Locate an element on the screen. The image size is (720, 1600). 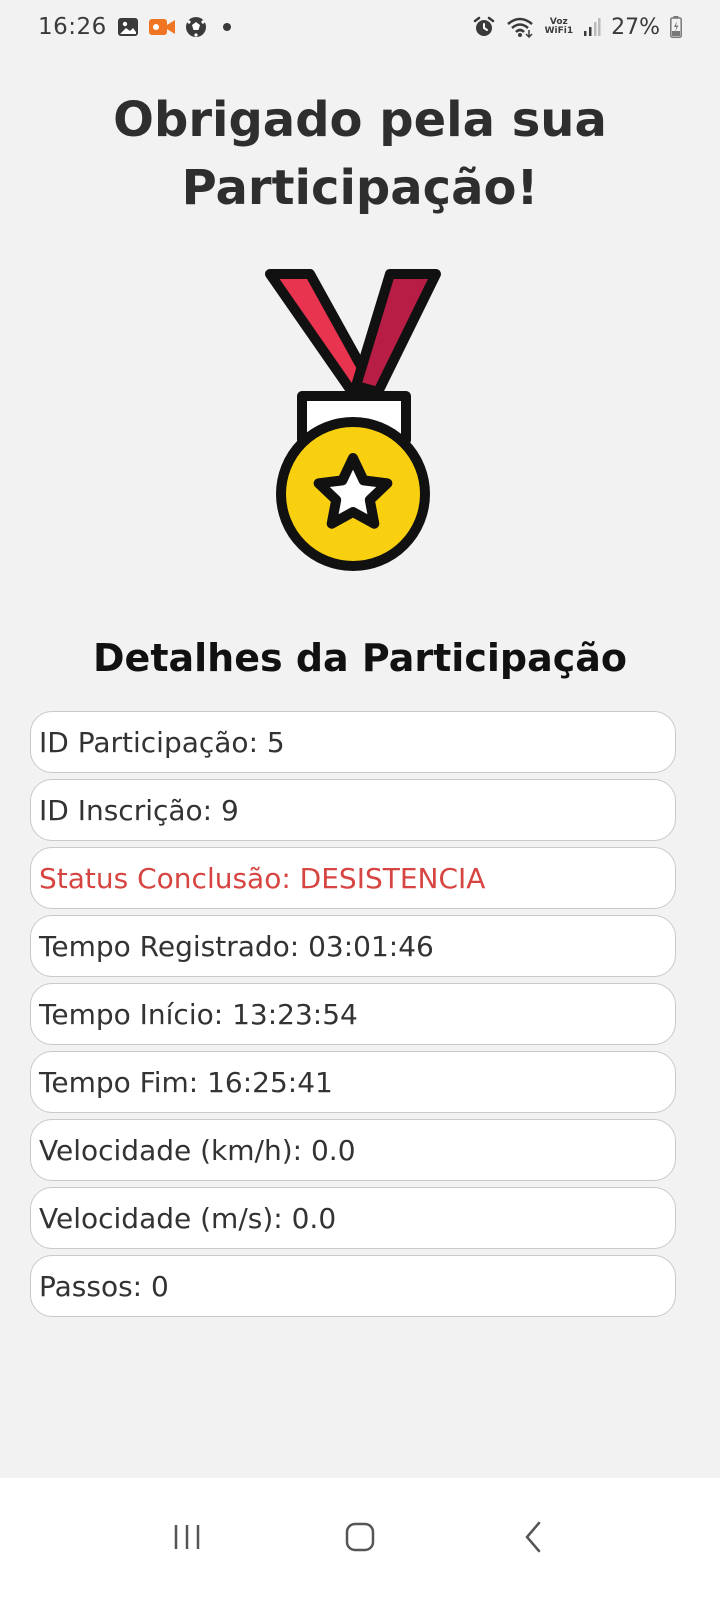
soccer-ball-icon is located at coordinates (196, 27).